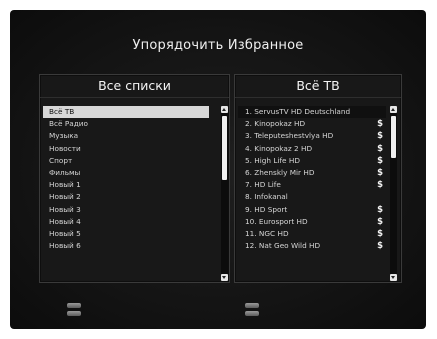  Describe the element at coordinates (275, 124) in the screenshot. I see `channel-name: 2. Kinopokaz HD` at that location.